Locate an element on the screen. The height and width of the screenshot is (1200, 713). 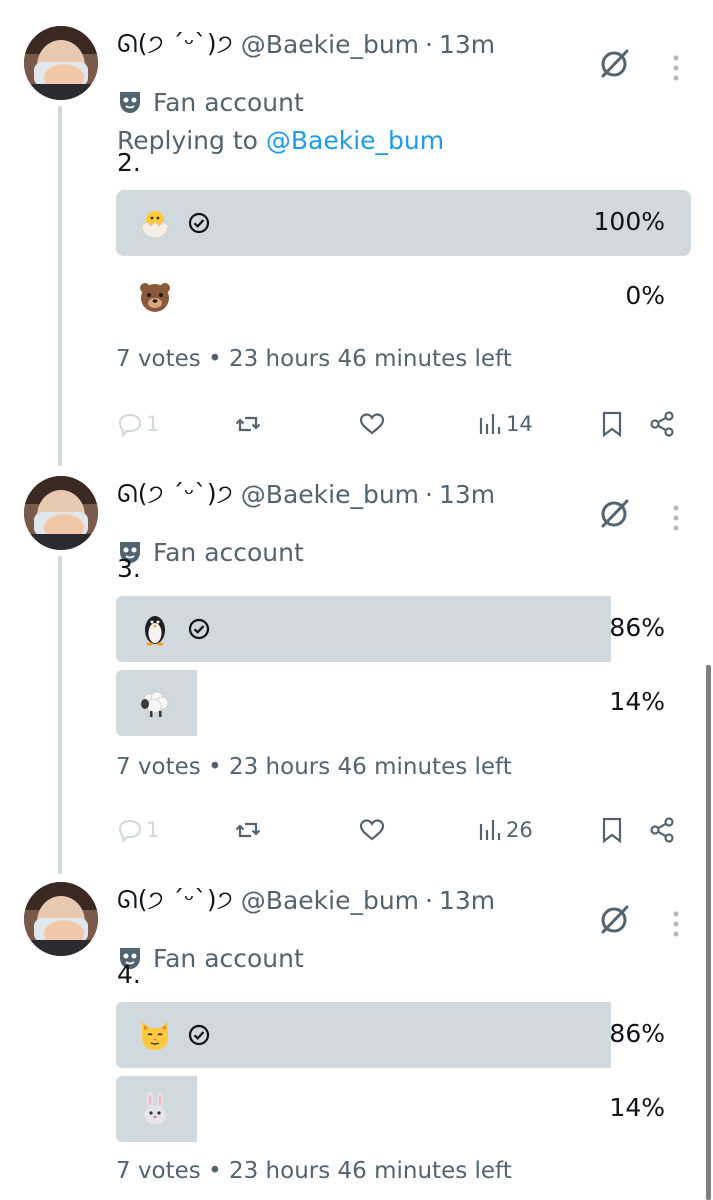
cat-face-emoji is located at coordinates (155, 1036).